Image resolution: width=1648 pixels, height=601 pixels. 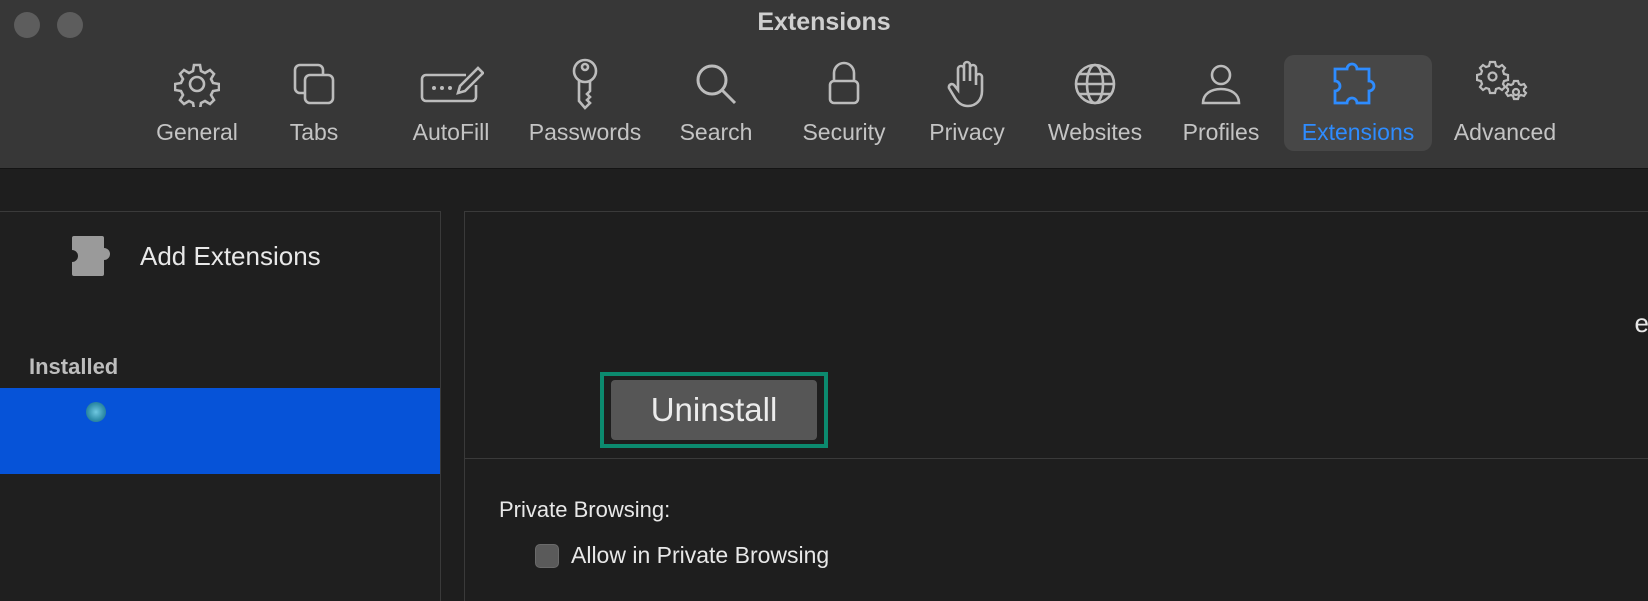 I want to click on tab-label: Profiles, so click(x=1221, y=132).